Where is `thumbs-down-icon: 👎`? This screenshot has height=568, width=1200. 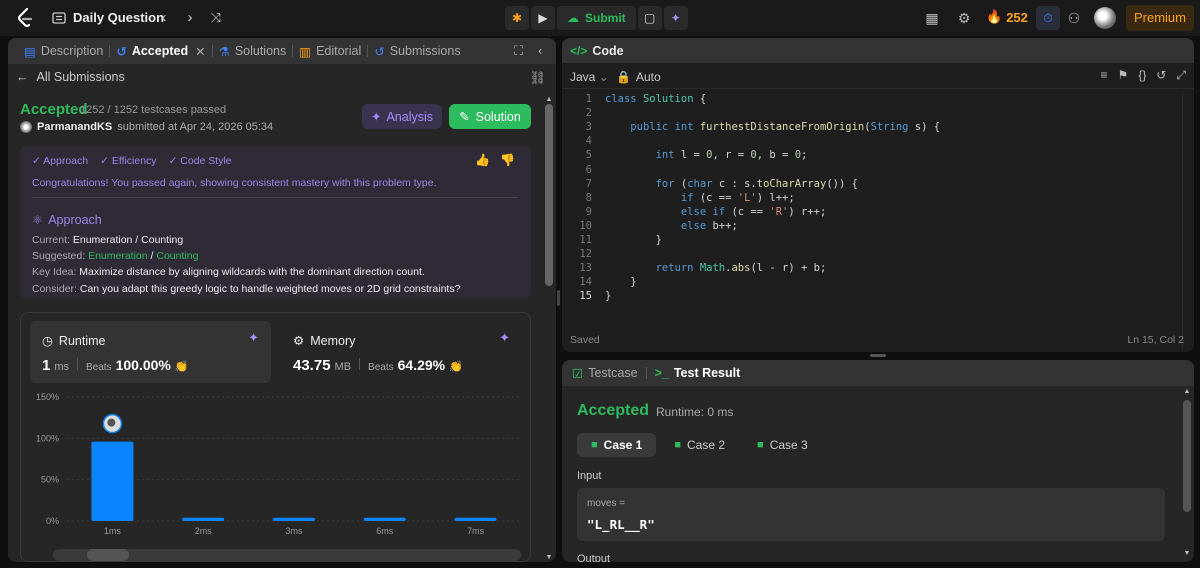 thumbs-down-icon: 👎 is located at coordinates (507, 160).